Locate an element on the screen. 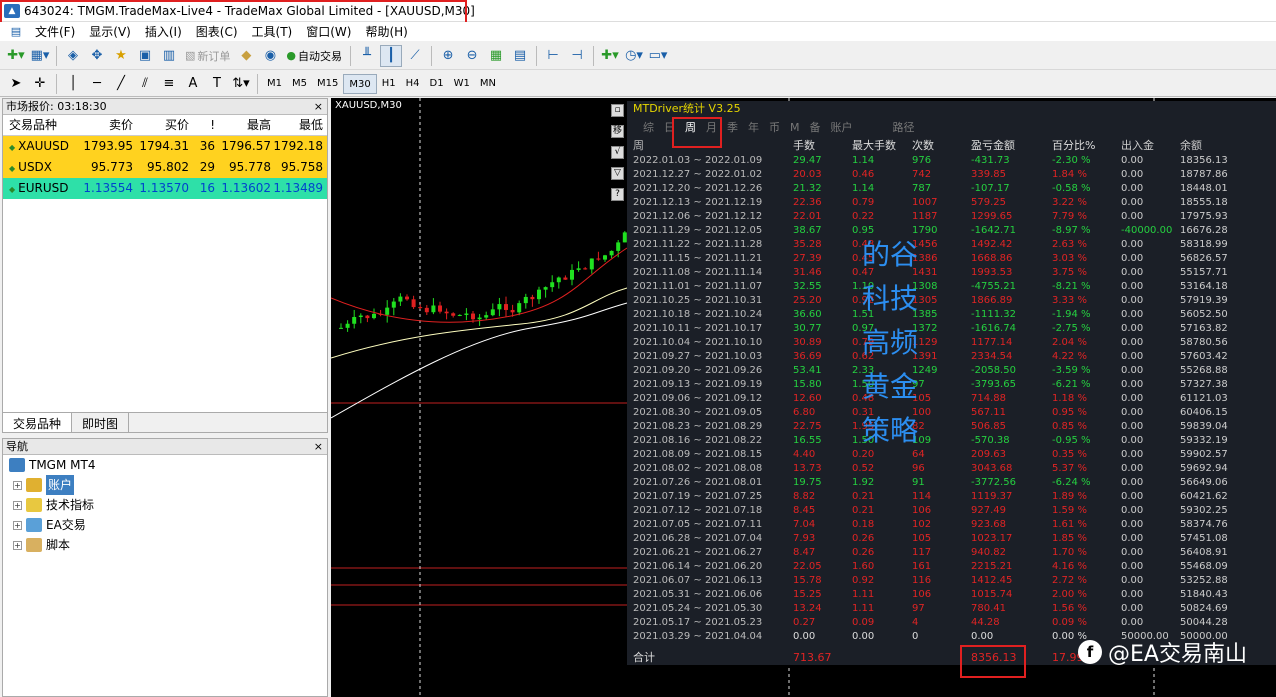 The height and width of the screenshot is (697, 1276). quote-row-xauusd: XAUUSD 1793.95 1794.31 36 1796.571792.18 is located at coordinates (165, 146).